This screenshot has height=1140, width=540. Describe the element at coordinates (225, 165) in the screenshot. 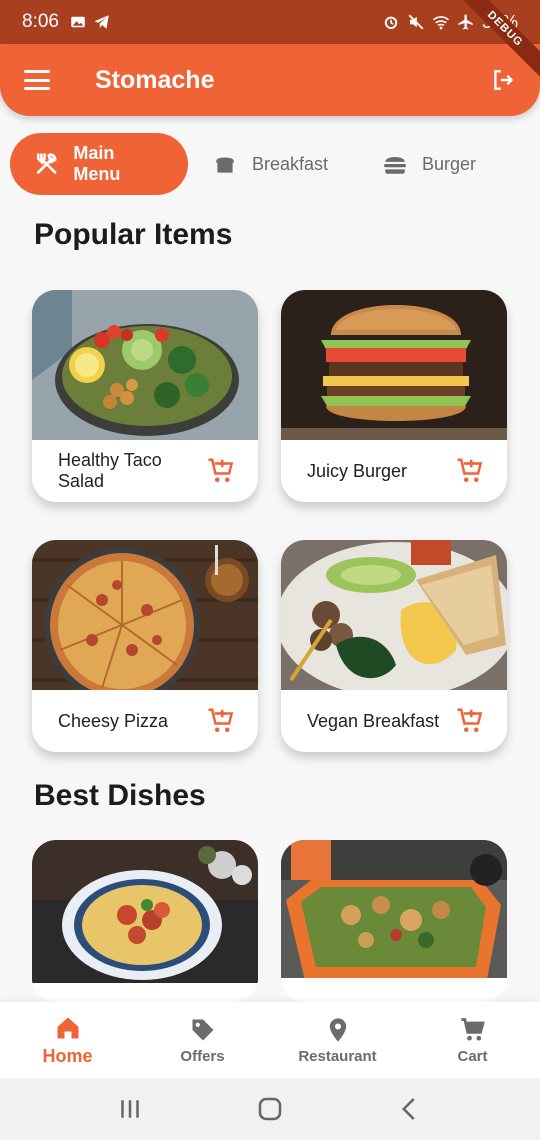

I see `bread-icon` at that location.